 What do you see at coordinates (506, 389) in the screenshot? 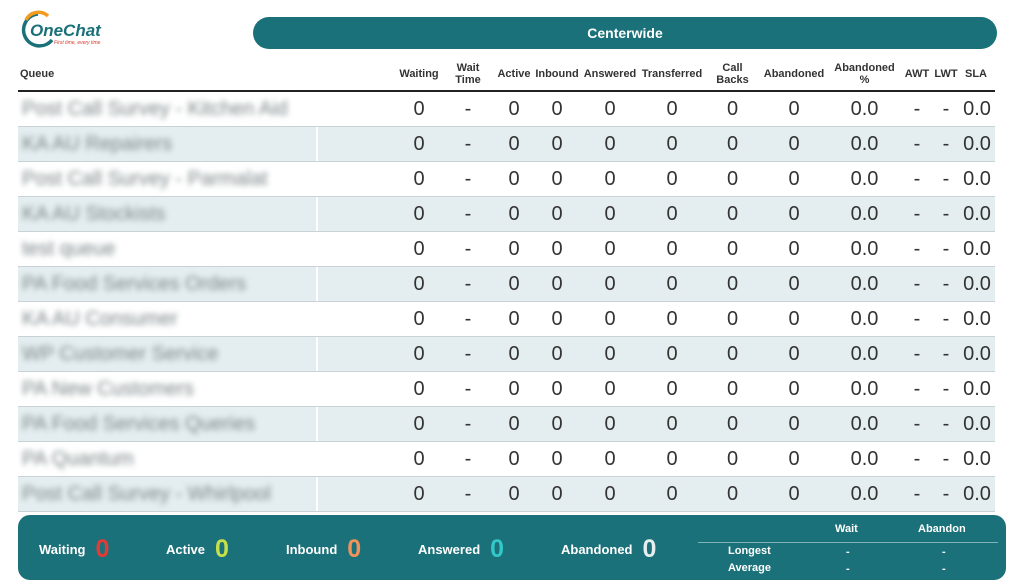
I see `table-row: PA New Customers 0-0 0 0 0 0 0 0.0- -0.0` at bounding box center [506, 389].